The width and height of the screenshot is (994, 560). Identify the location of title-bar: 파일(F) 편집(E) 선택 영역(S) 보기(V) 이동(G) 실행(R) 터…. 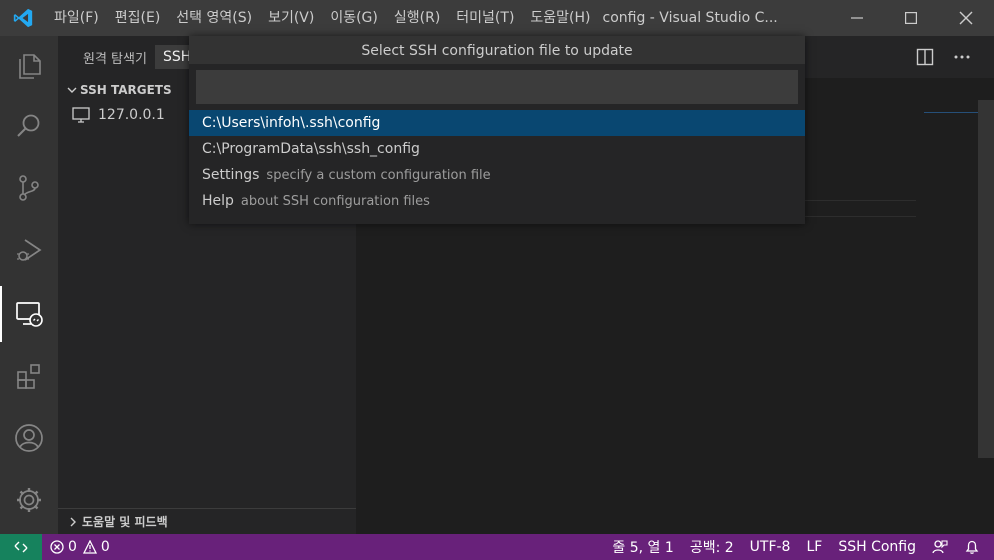
(497, 18).